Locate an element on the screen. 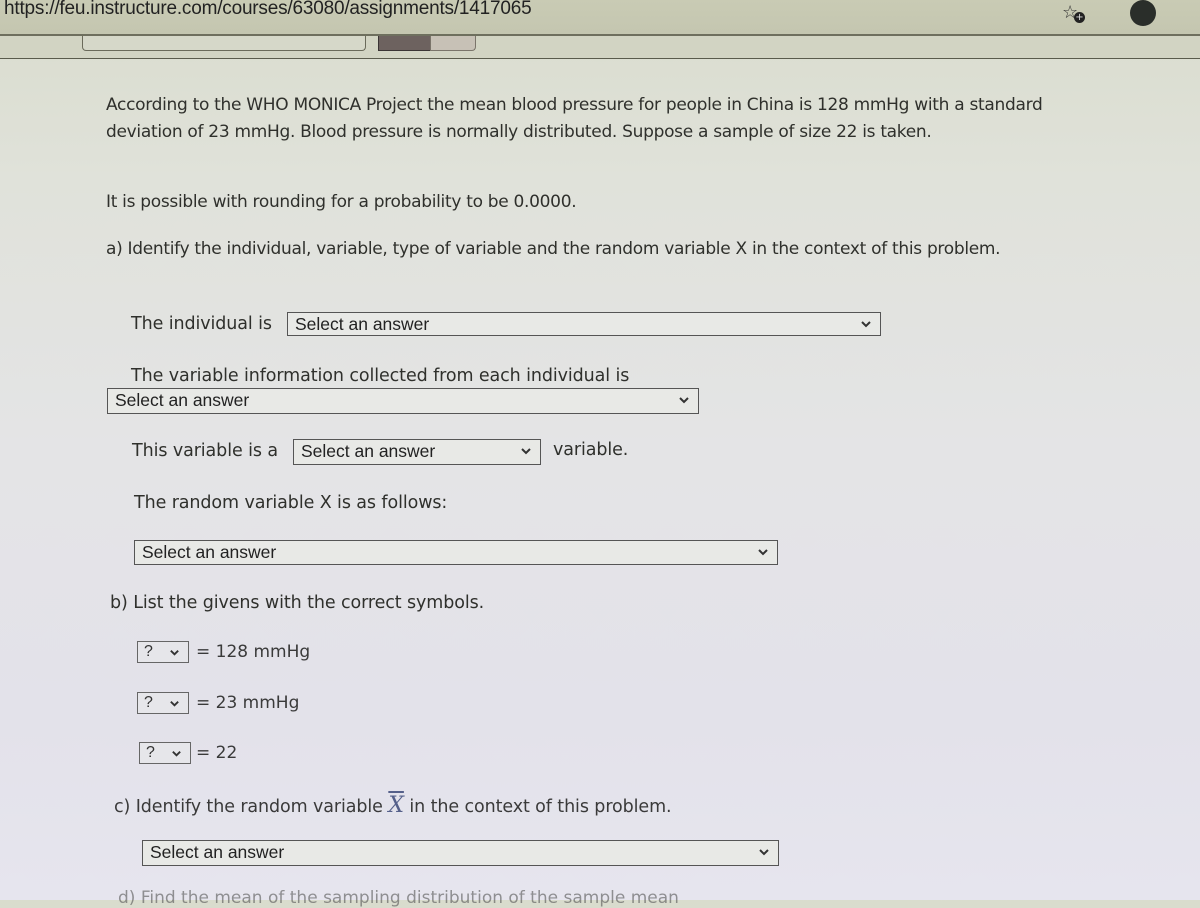 The image size is (1200, 908). random-var-label: The random variable X is as follows: is located at coordinates (291, 503).